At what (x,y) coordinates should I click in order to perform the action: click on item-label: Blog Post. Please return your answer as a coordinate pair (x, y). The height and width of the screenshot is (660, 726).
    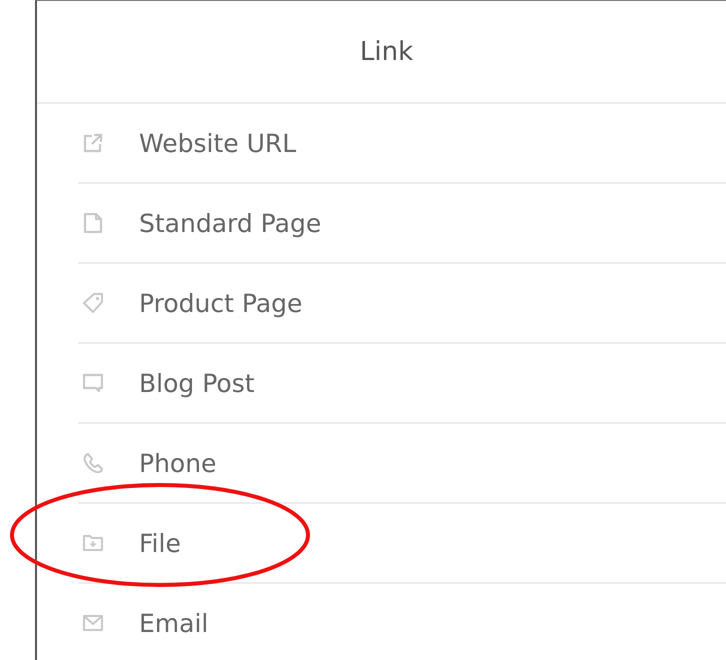
    Looking at the image, I should click on (197, 383).